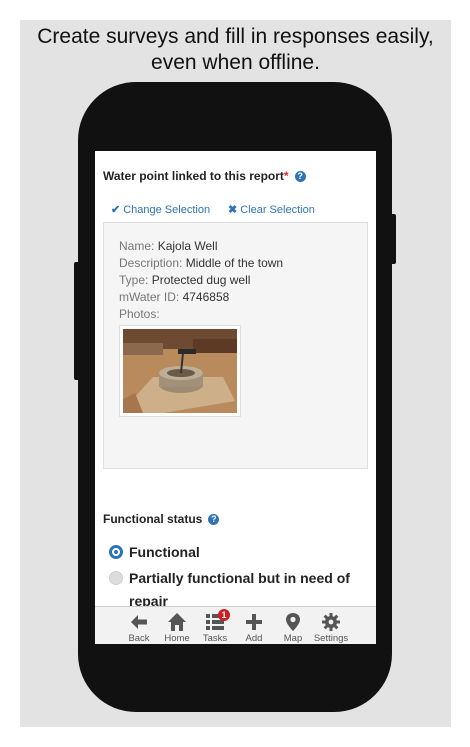  What do you see at coordinates (164, 552) in the screenshot?
I see `radio-option-label: Functional` at bounding box center [164, 552].